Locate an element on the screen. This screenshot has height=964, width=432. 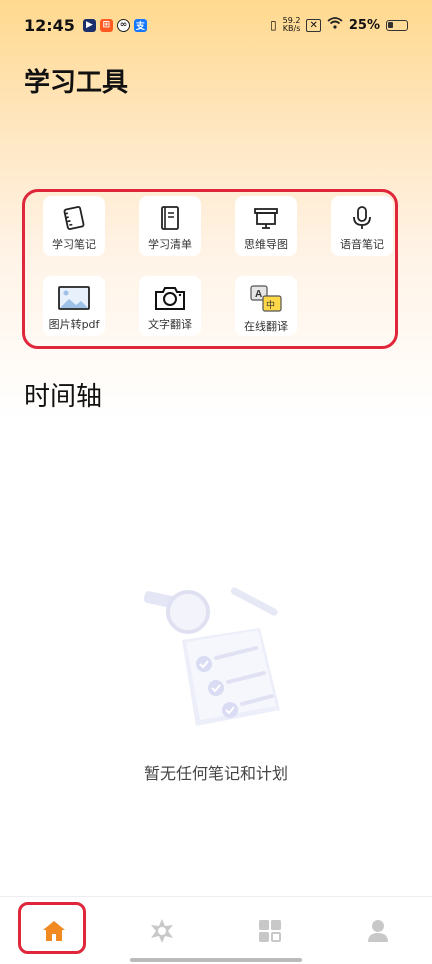
camera-icon is located at coordinates (170, 298).